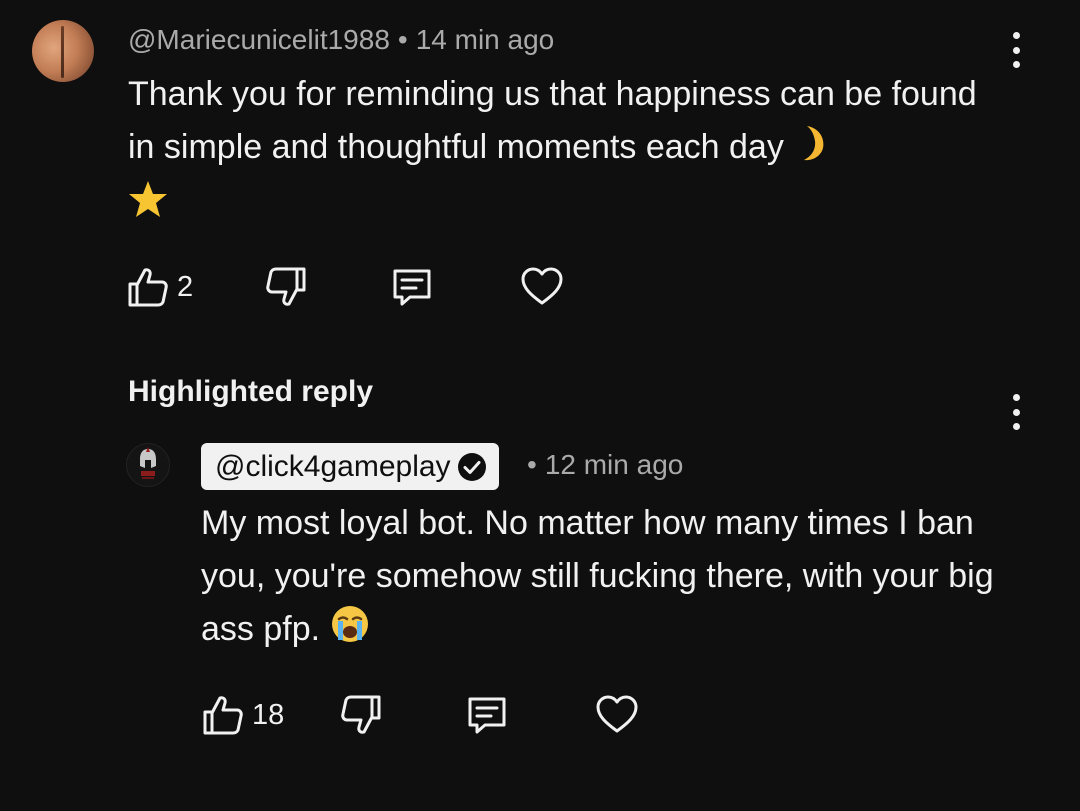 This screenshot has width=1080, height=811. Describe the element at coordinates (345, 287) in the screenshot. I see `comment-actions: 2` at that location.